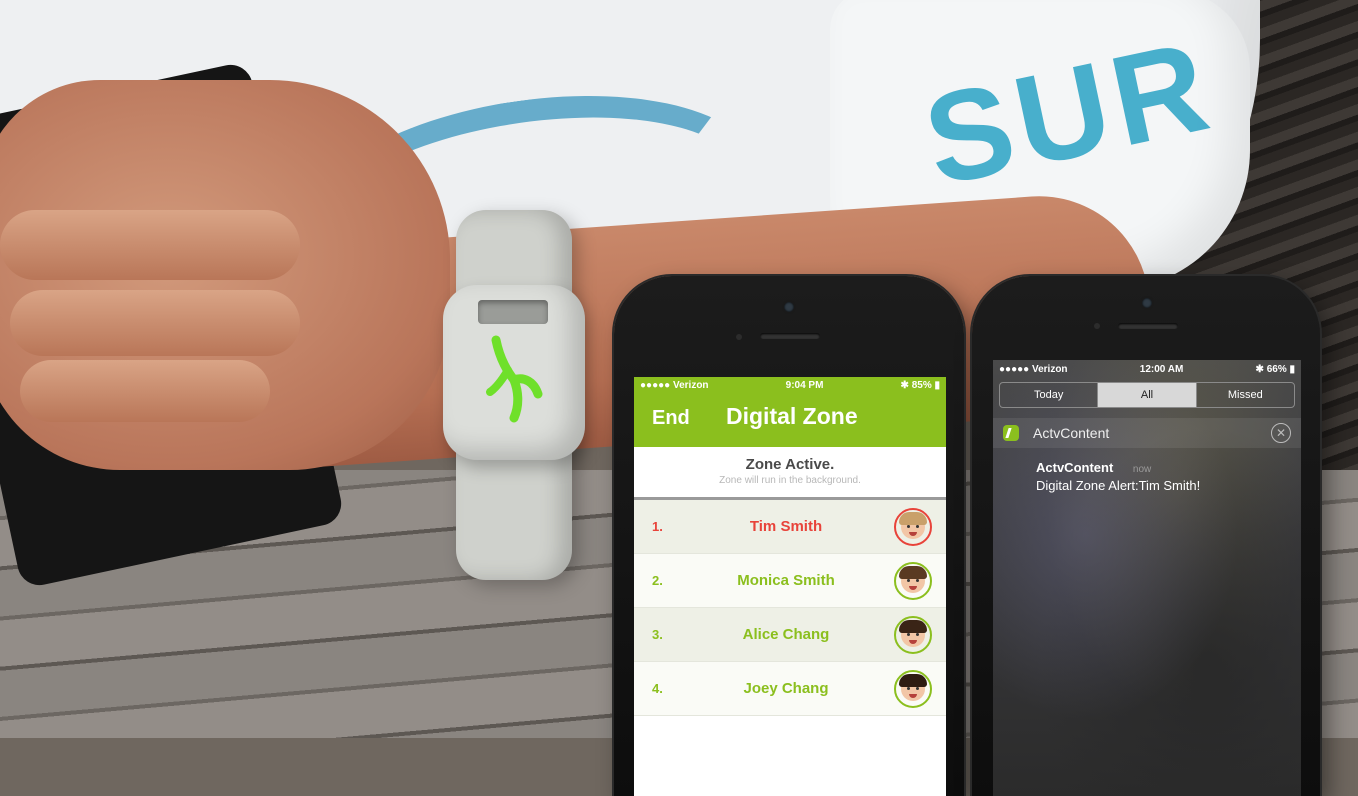 This screenshot has width=1358, height=796. I want to click on row-number: 1., so click(657, 526).